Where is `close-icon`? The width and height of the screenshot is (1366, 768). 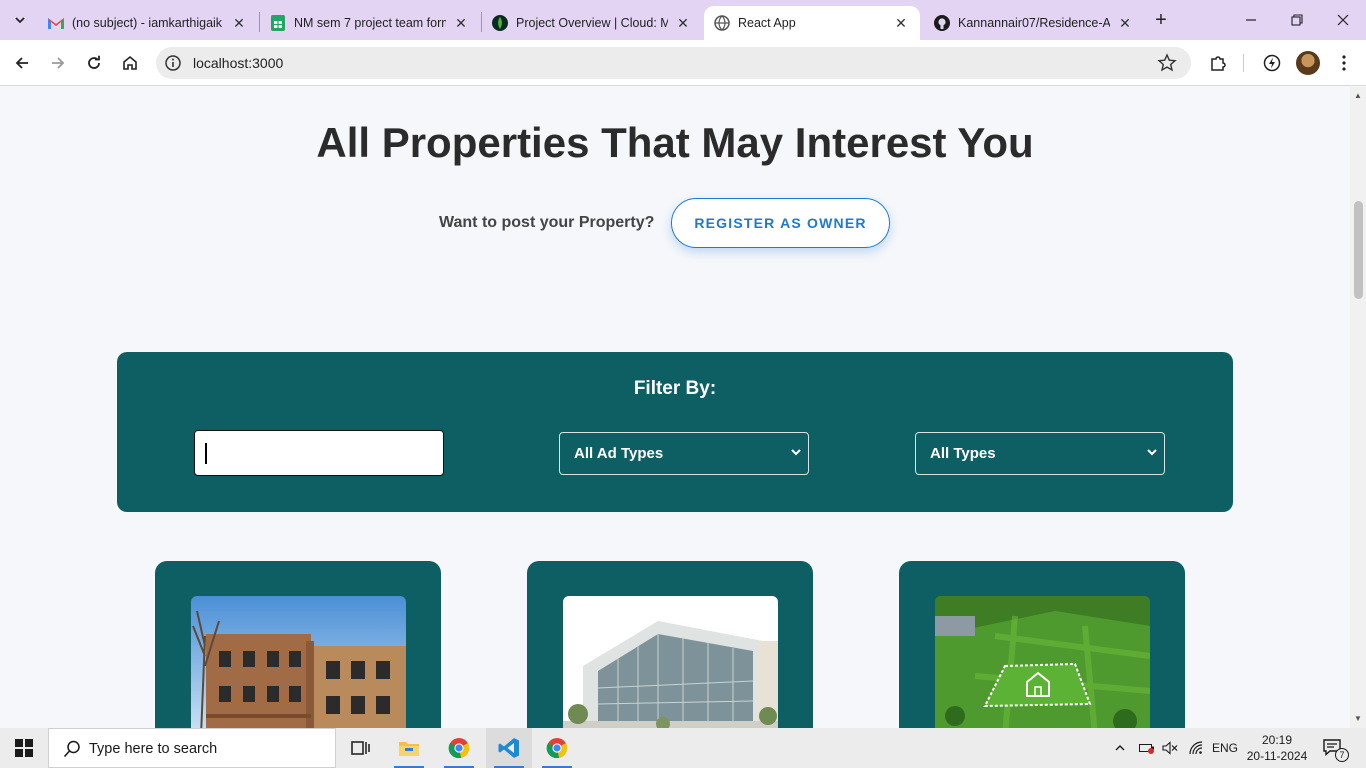
close-icon is located at coordinates (1343, 20).